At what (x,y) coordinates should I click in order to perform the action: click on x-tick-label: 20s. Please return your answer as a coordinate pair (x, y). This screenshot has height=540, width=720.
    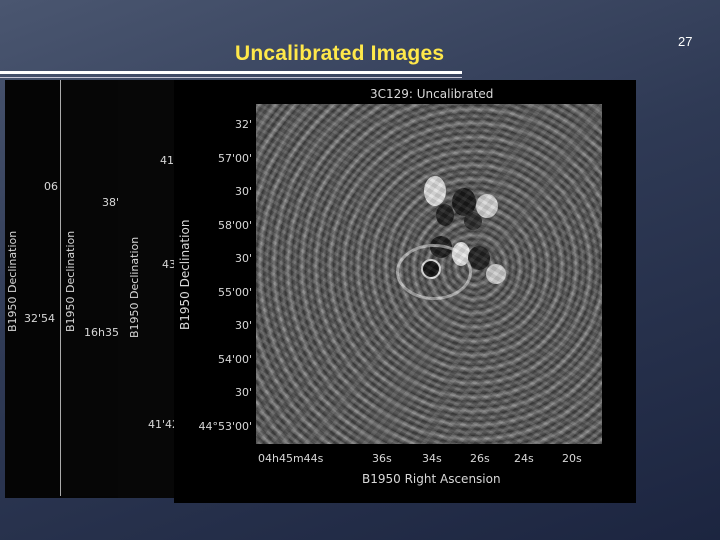
    Looking at the image, I should click on (572, 458).